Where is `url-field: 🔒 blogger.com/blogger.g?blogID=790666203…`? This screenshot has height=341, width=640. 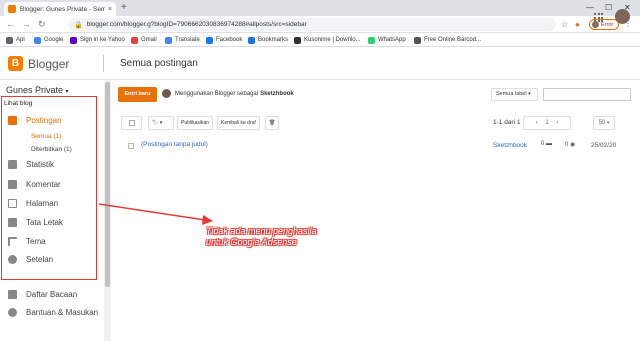 url-field: 🔒 blogger.com/blogger.g?blogID=790666203… is located at coordinates (312, 24).